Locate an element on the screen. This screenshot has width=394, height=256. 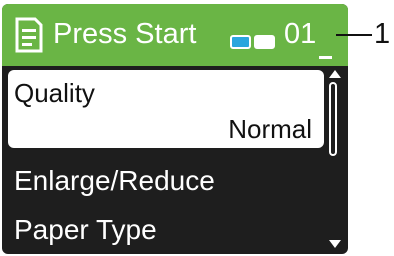
quality-value: Normal is located at coordinates (270, 129).